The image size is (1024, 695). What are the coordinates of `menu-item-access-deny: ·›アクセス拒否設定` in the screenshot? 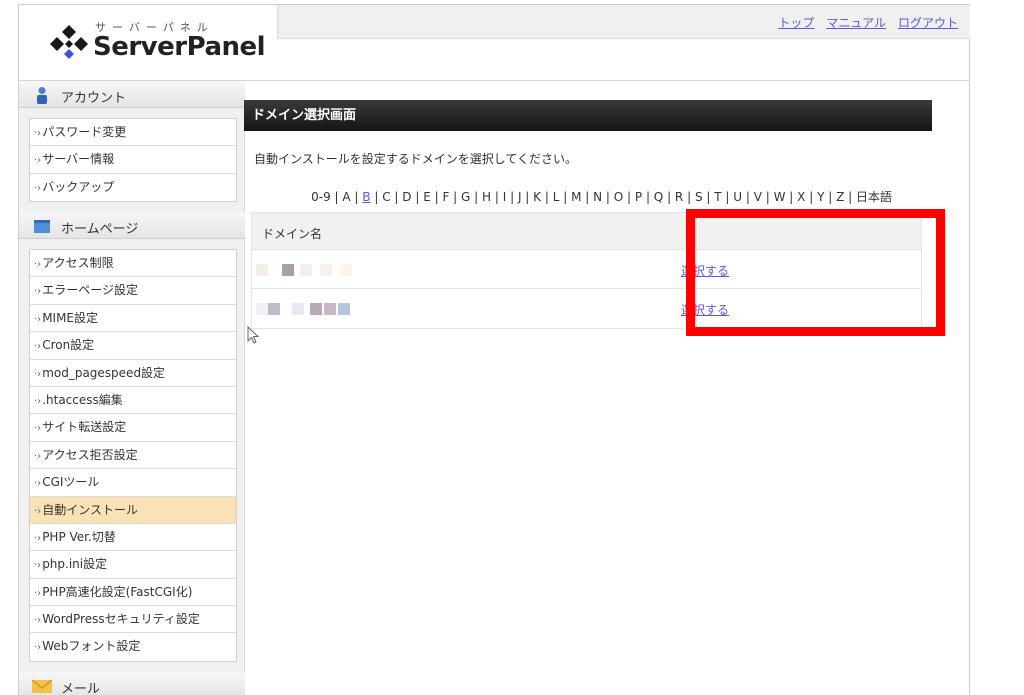 It's located at (133, 456).